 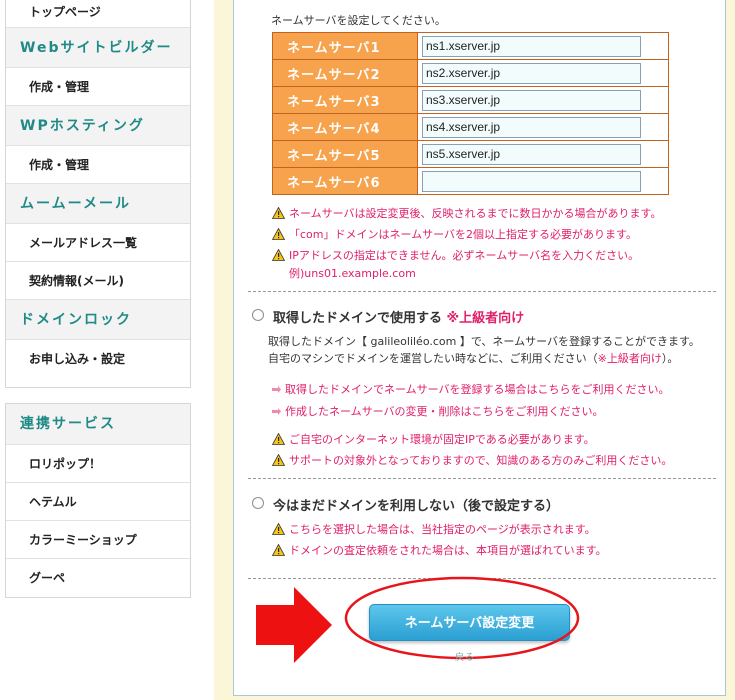 What do you see at coordinates (470, 389) in the screenshot?
I see `register-nameserver-link: 取得したドメインでネームサーバを登録する場合はこちらをご利用ください。` at bounding box center [470, 389].